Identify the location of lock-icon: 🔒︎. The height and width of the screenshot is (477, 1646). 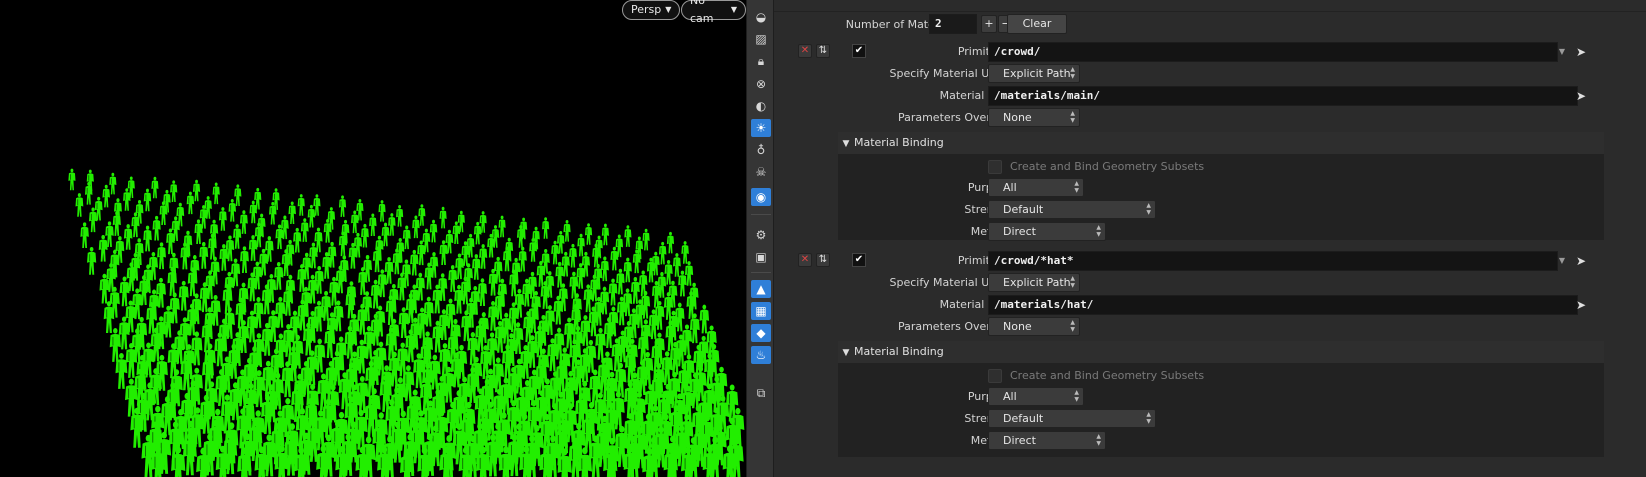
(761, 61).